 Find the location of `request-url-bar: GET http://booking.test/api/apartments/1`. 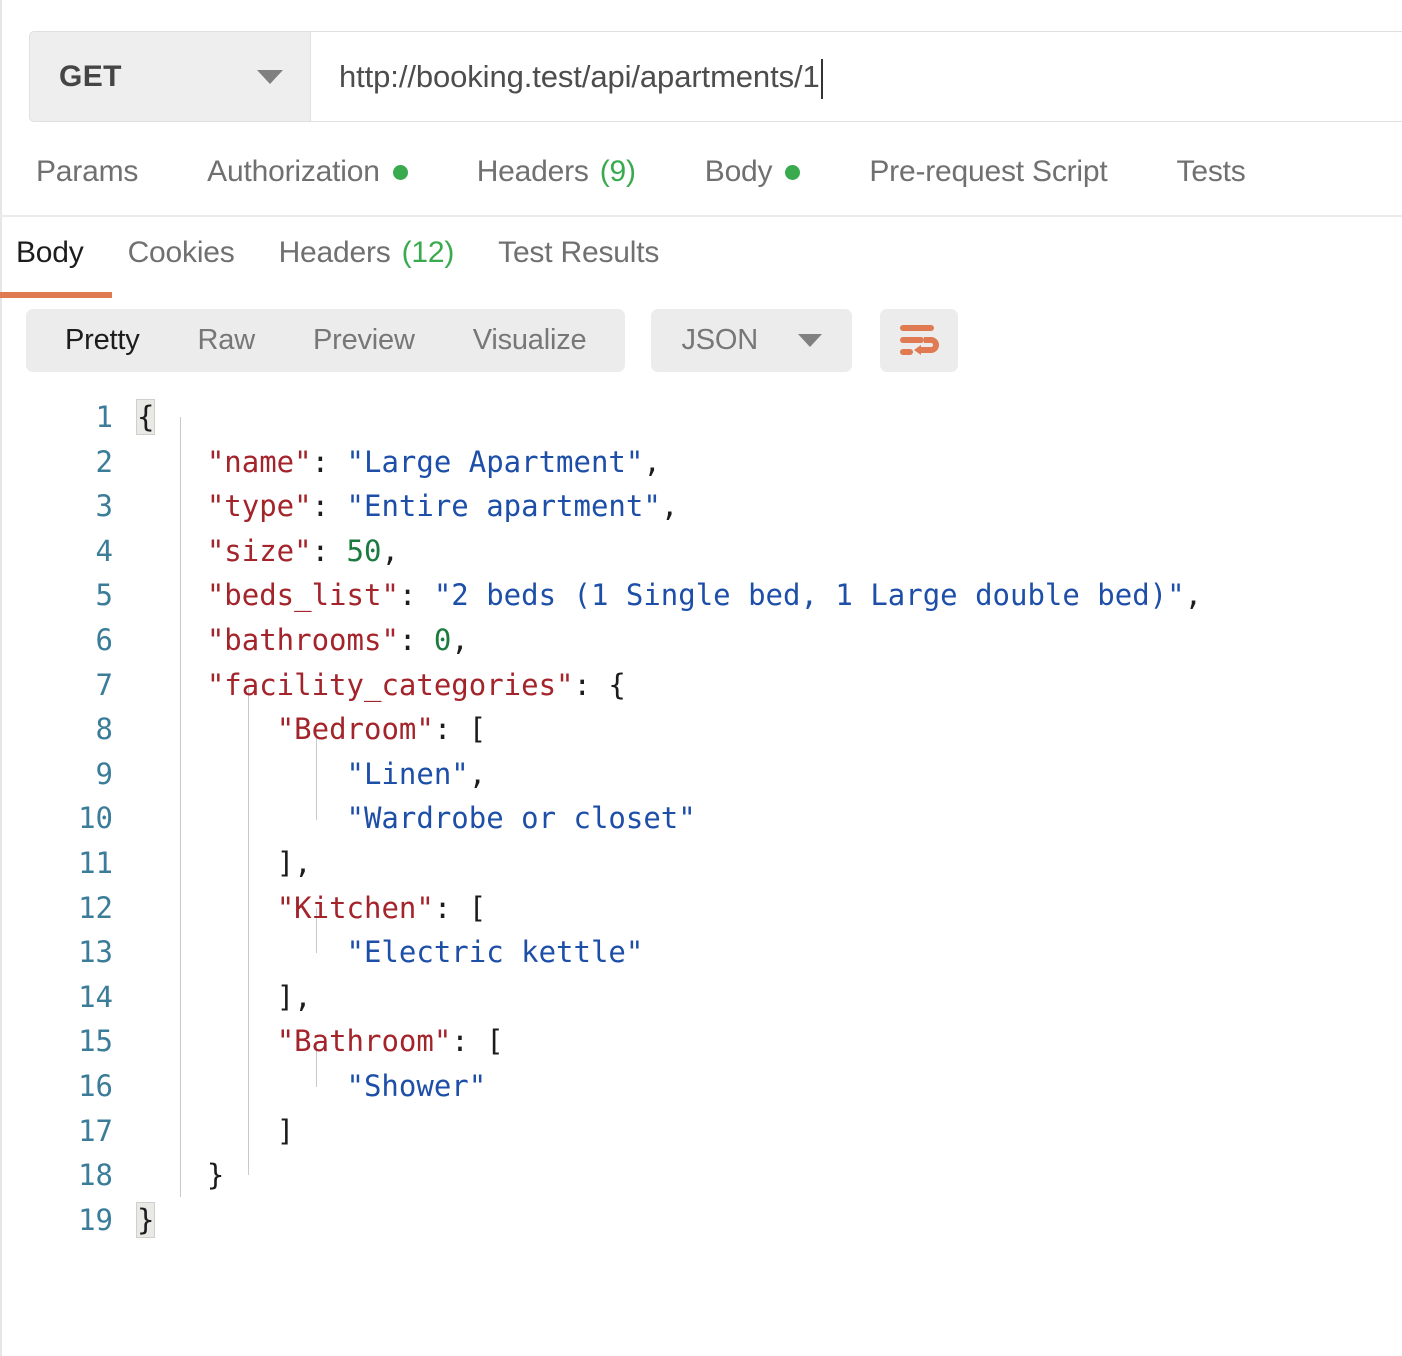

request-url-bar: GET http://booking.test/api/apartments/1 is located at coordinates (701, 64).